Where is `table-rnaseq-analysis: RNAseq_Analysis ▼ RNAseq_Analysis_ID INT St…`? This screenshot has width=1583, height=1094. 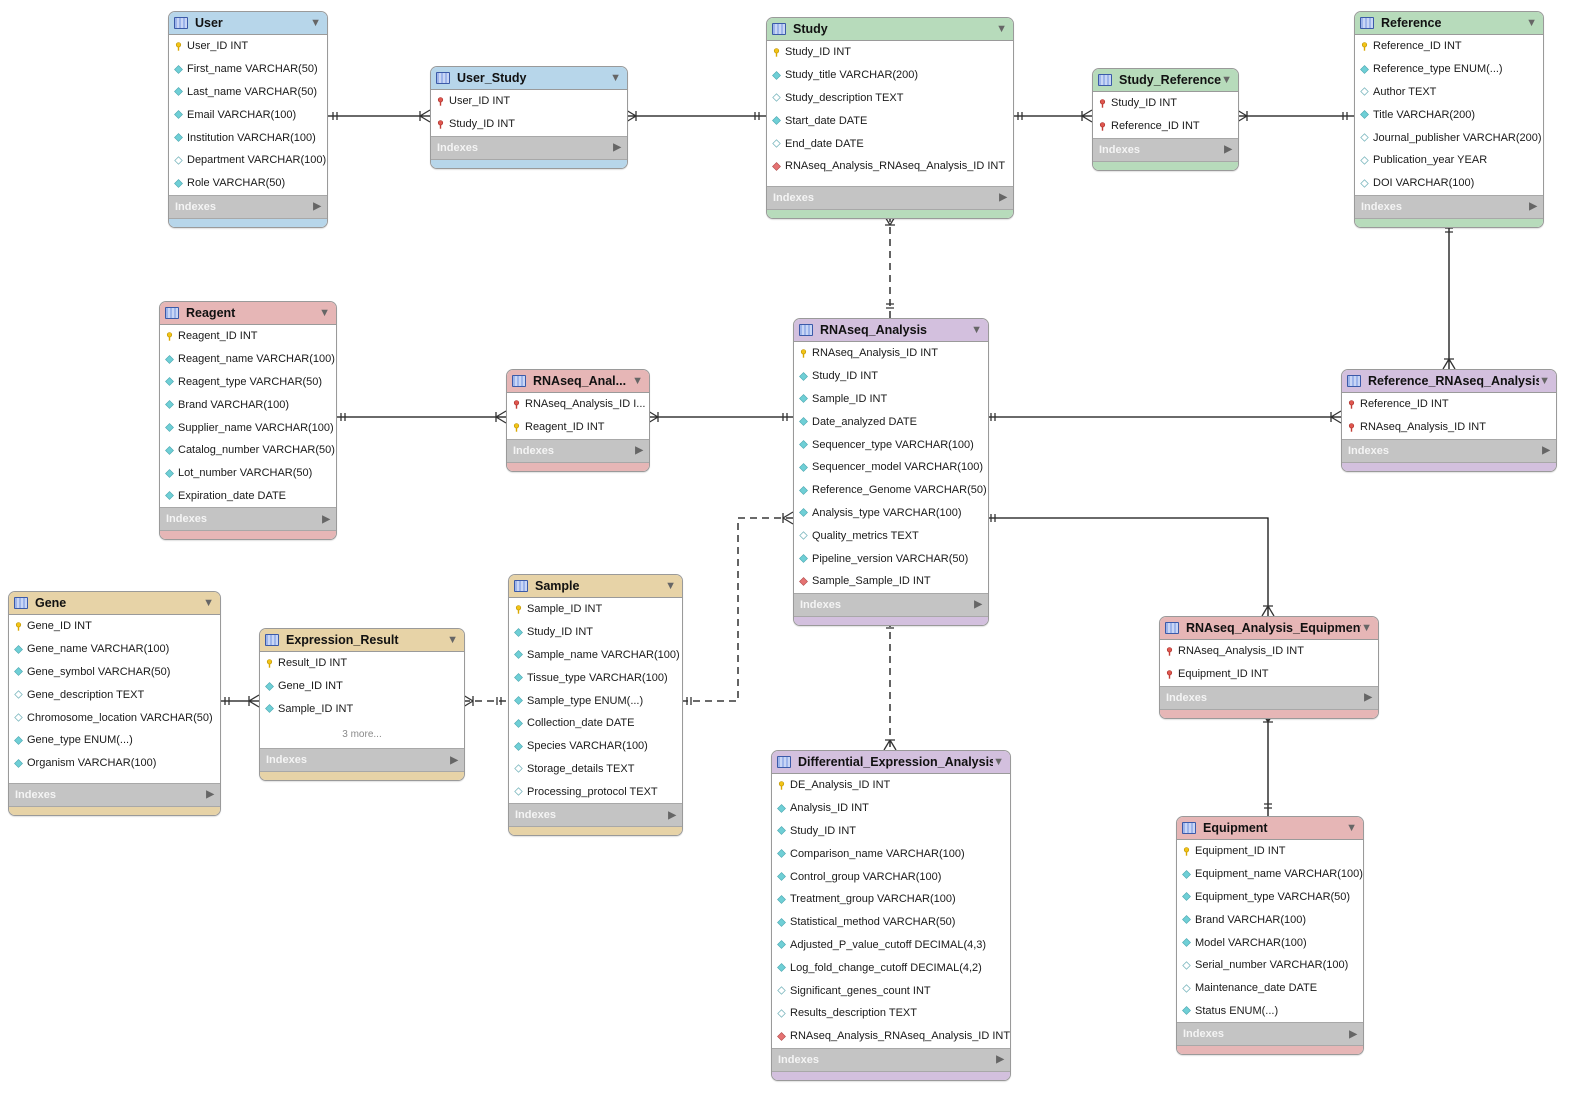
table-rnaseq-analysis: RNAseq_Analysis ▼ RNAseq_Analysis_ID INT St… is located at coordinates (891, 472).